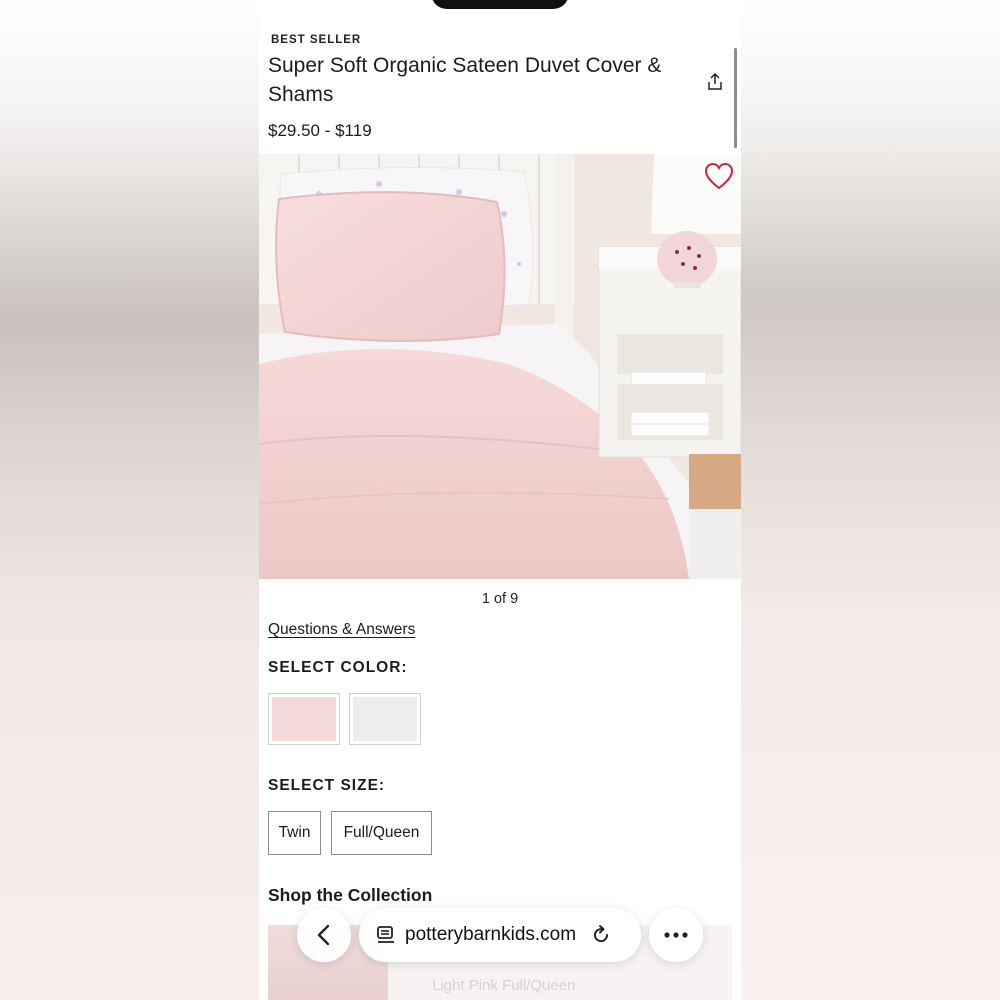 The width and height of the screenshot is (1000, 1000). I want to click on color-swatch-white, so click(385, 719).